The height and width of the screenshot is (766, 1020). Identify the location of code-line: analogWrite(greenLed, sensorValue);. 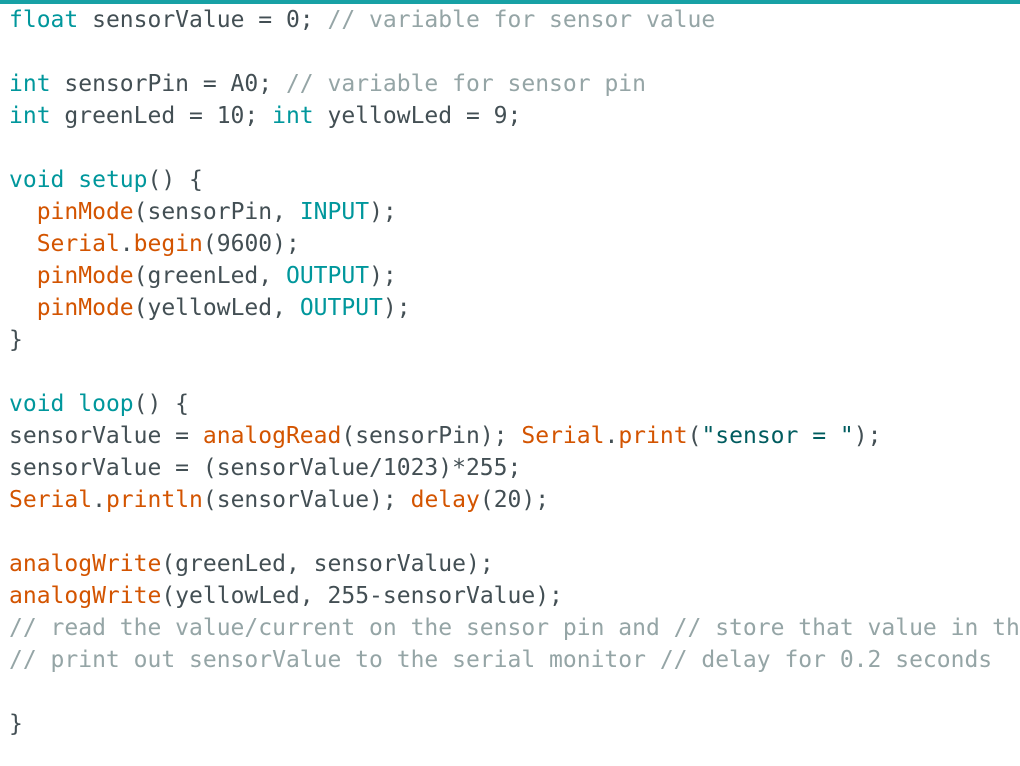
(251, 564).